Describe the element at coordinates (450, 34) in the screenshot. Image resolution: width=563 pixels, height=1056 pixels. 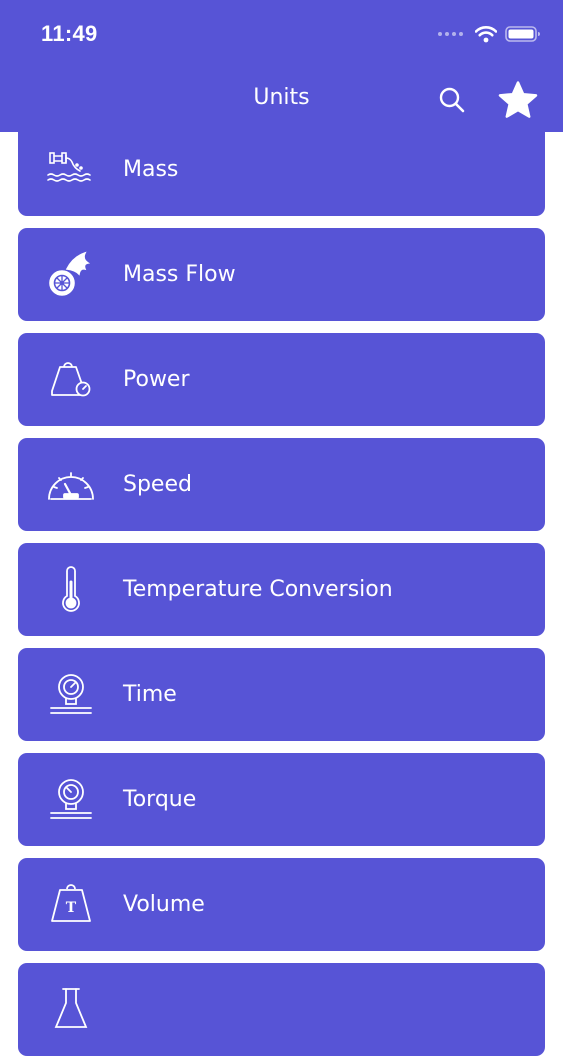
I see `signal-icon` at that location.